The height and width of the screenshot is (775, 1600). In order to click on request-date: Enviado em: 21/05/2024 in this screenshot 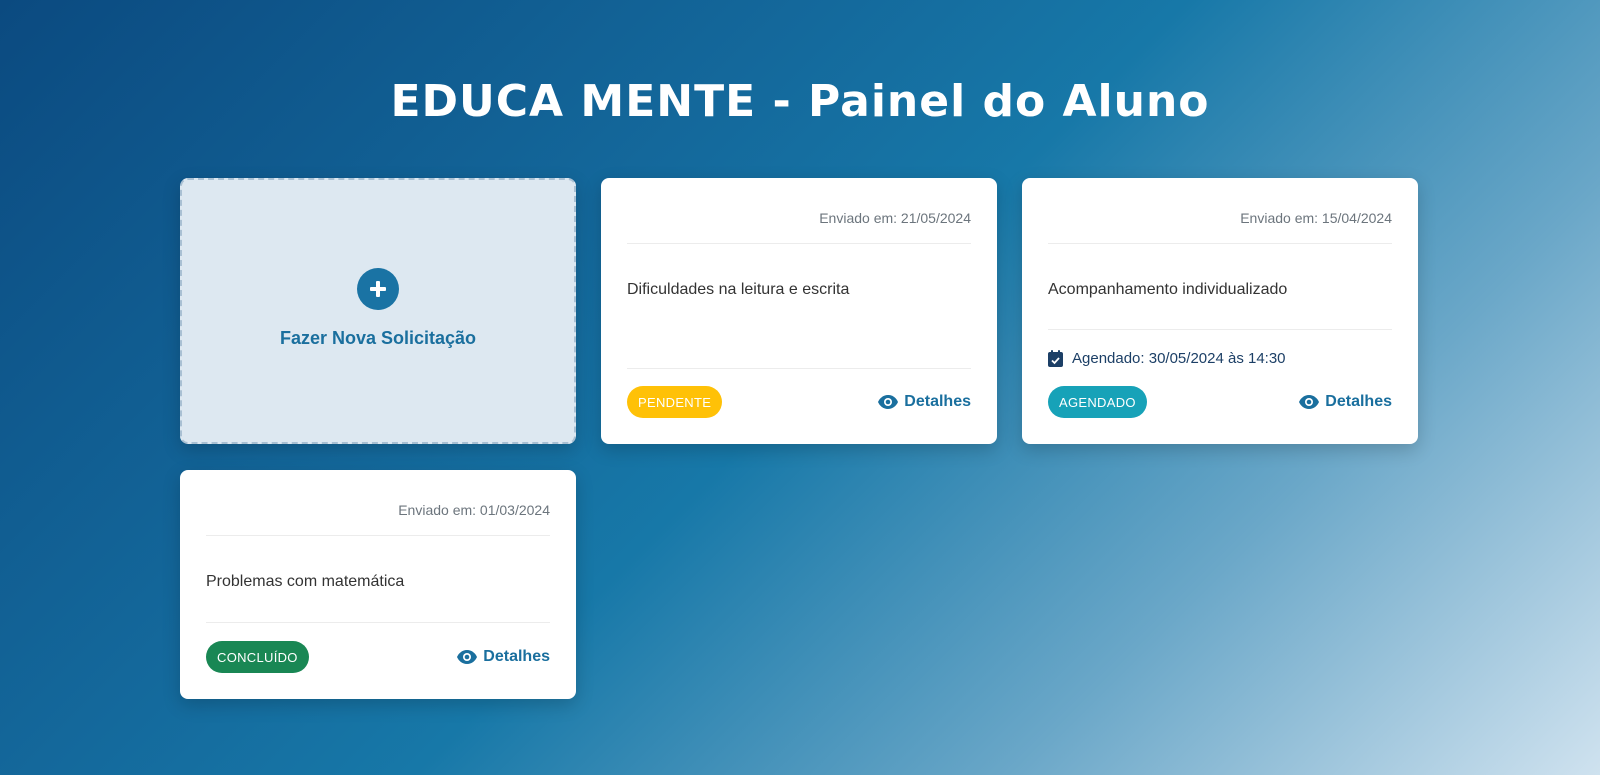, I will do `click(799, 211)`.